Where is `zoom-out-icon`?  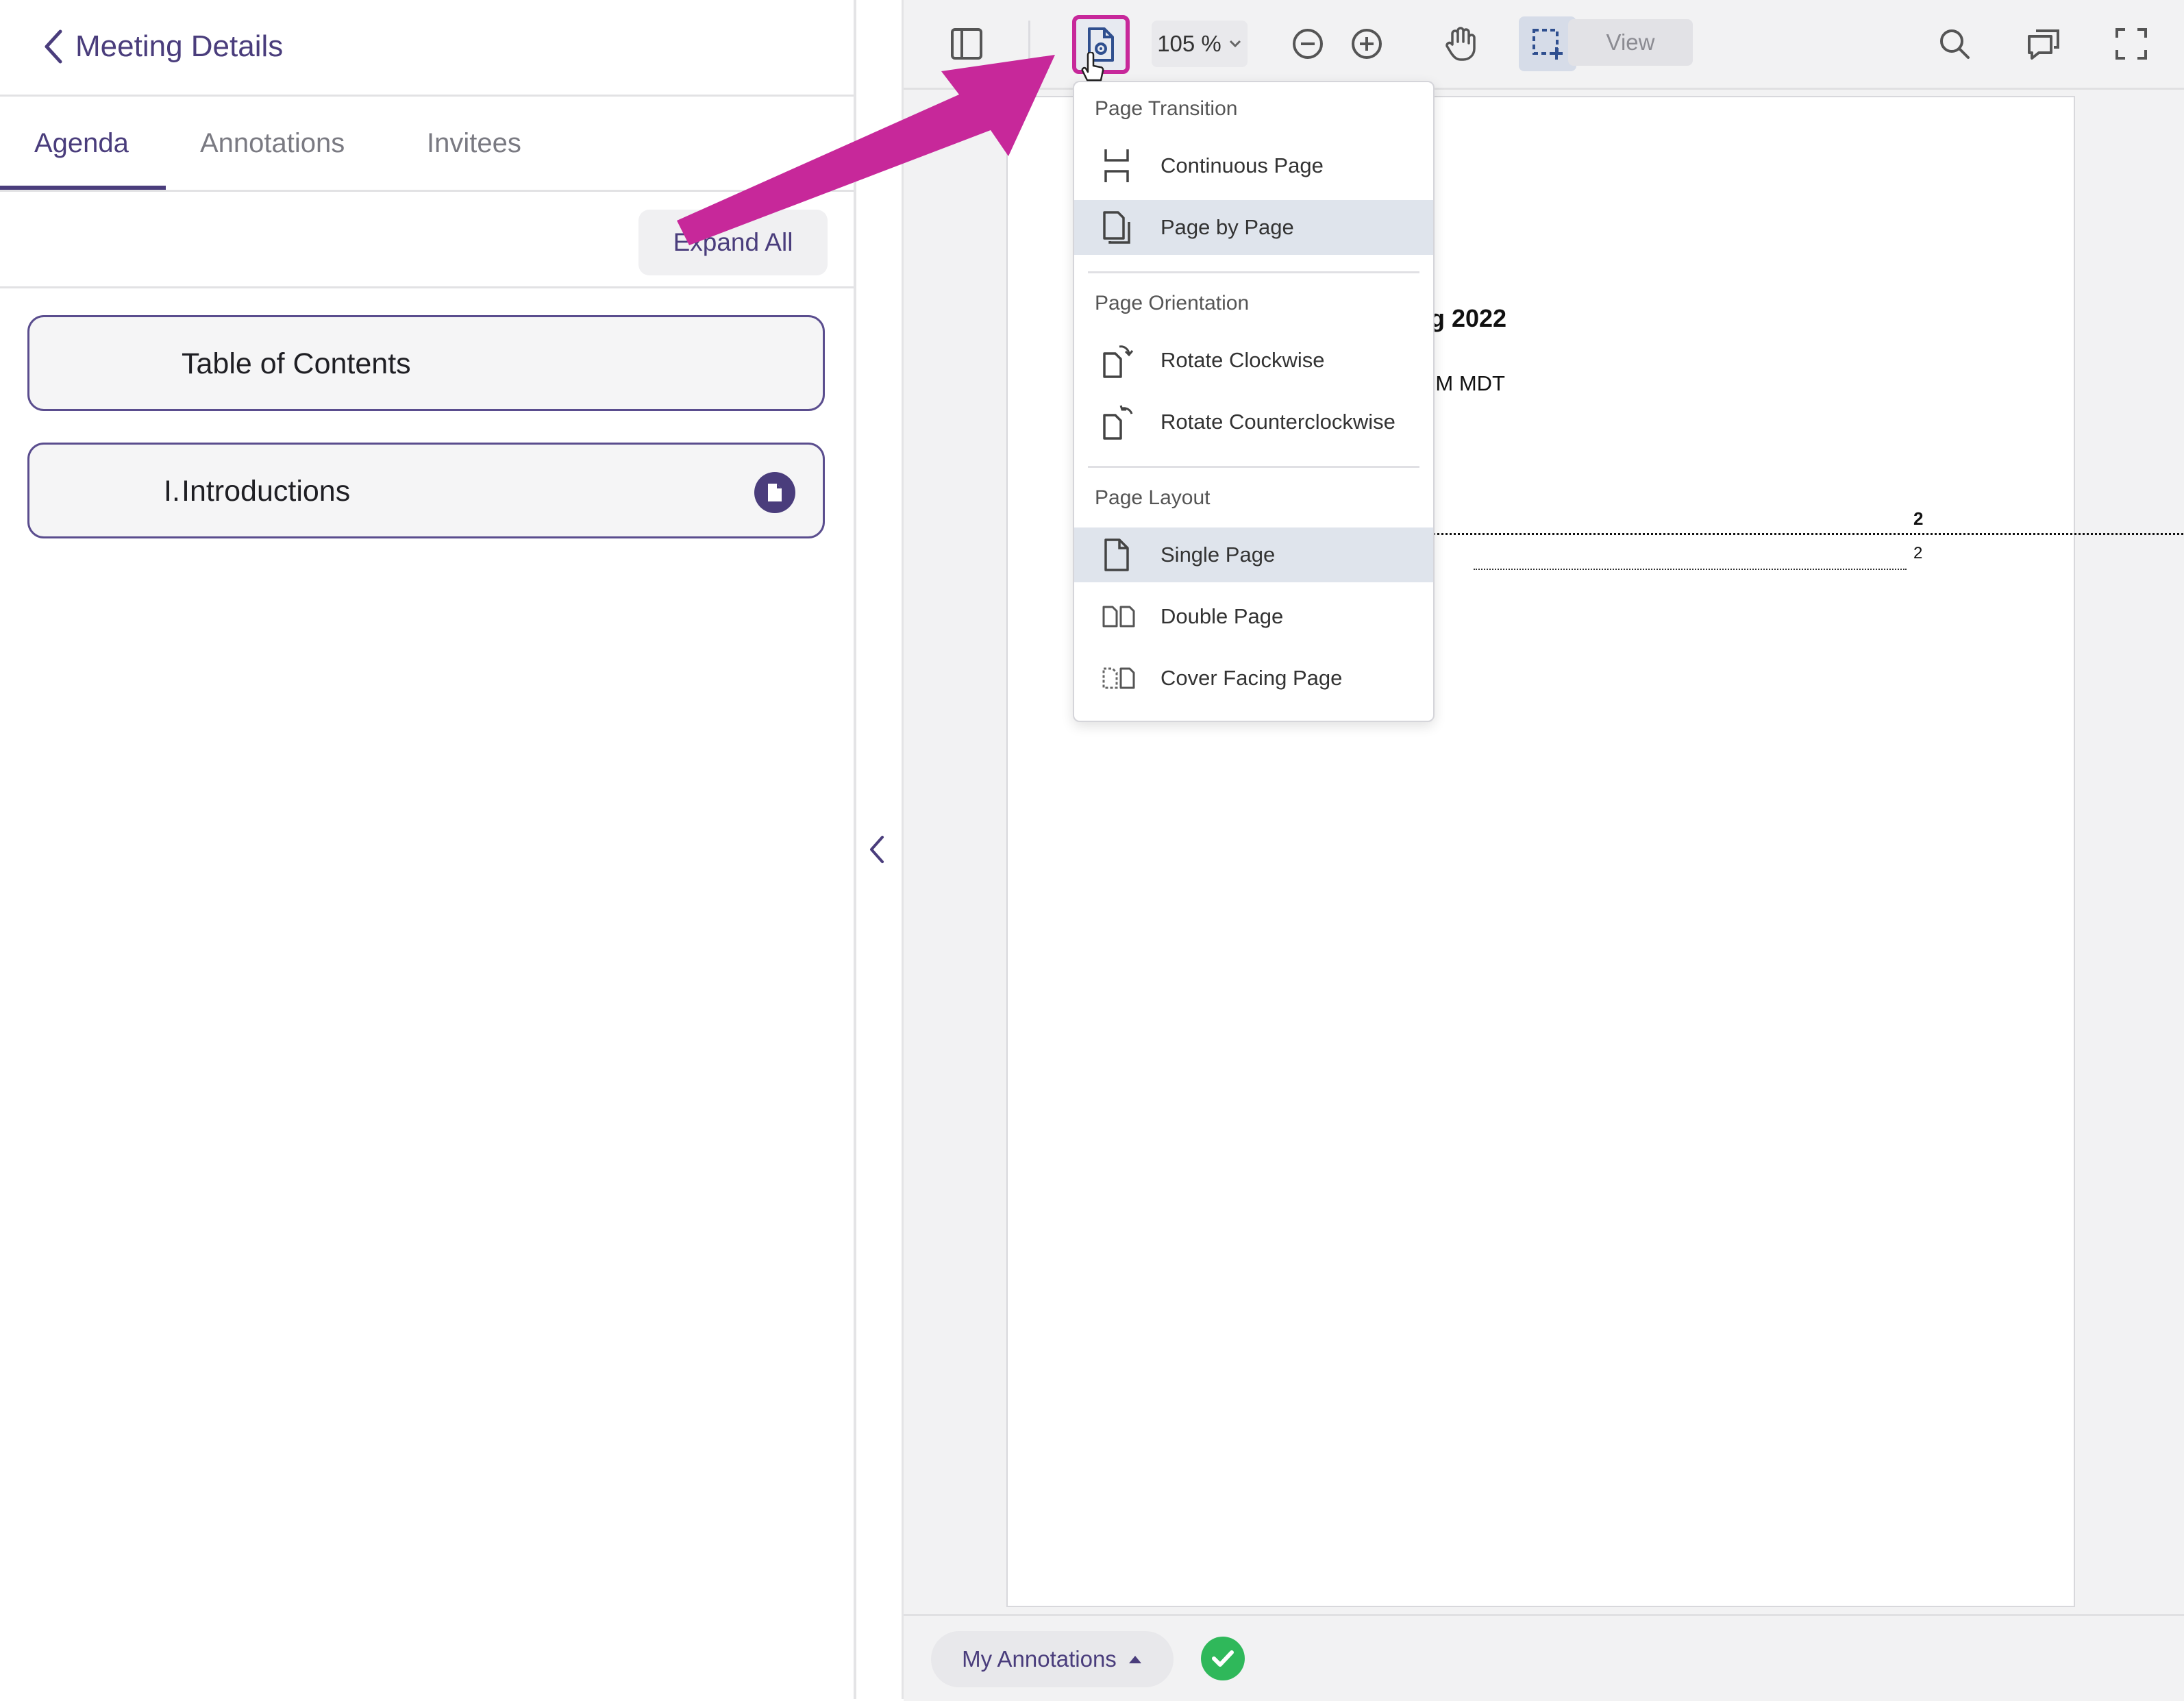 zoom-out-icon is located at coordinates (1308, 43).